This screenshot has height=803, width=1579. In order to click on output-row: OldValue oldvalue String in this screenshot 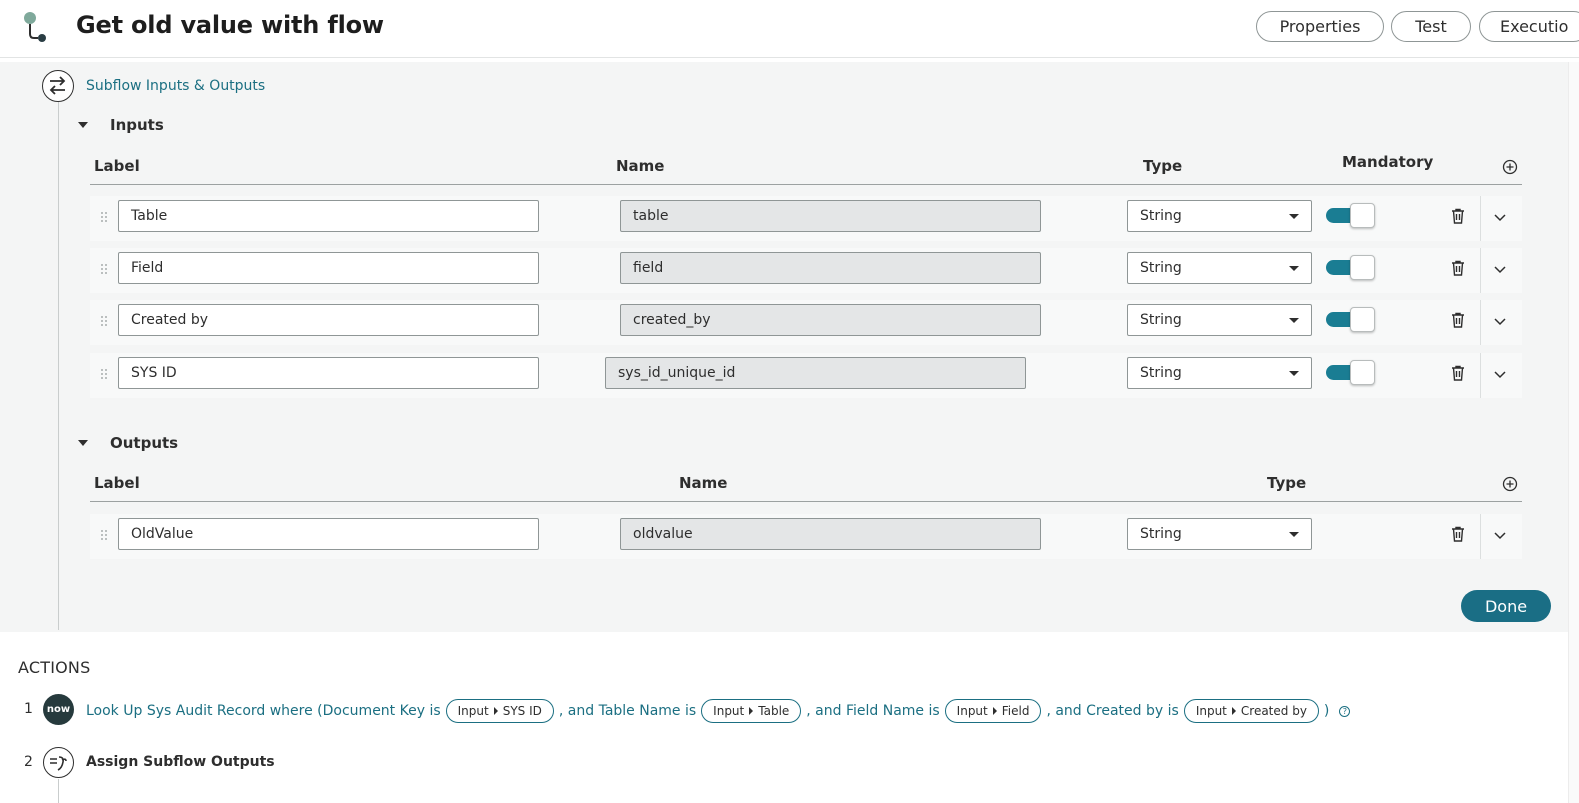, I will do `click(806, 536)`.